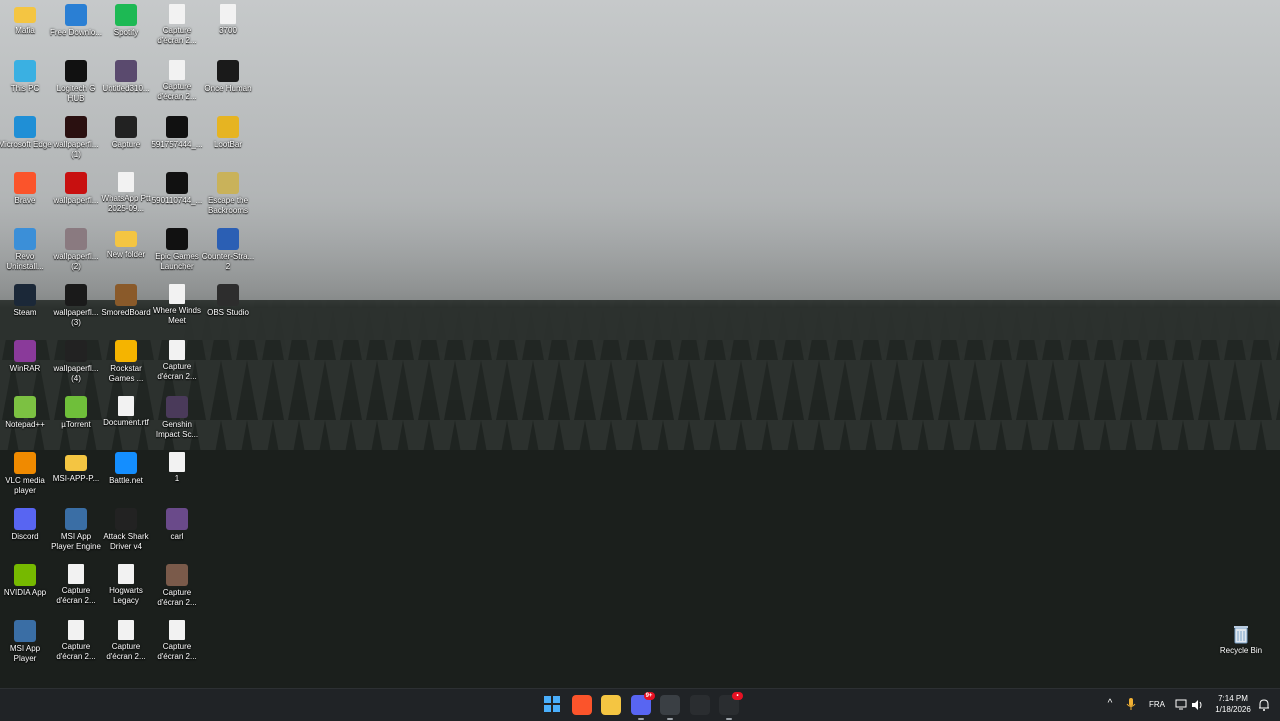 Image resolution: width=1280 pixels, height=721 pixels. What do you see at coordinates (126, 242) in the screenshot?
I see `desktop-icon: New folder` at bounding box center [126, 242].